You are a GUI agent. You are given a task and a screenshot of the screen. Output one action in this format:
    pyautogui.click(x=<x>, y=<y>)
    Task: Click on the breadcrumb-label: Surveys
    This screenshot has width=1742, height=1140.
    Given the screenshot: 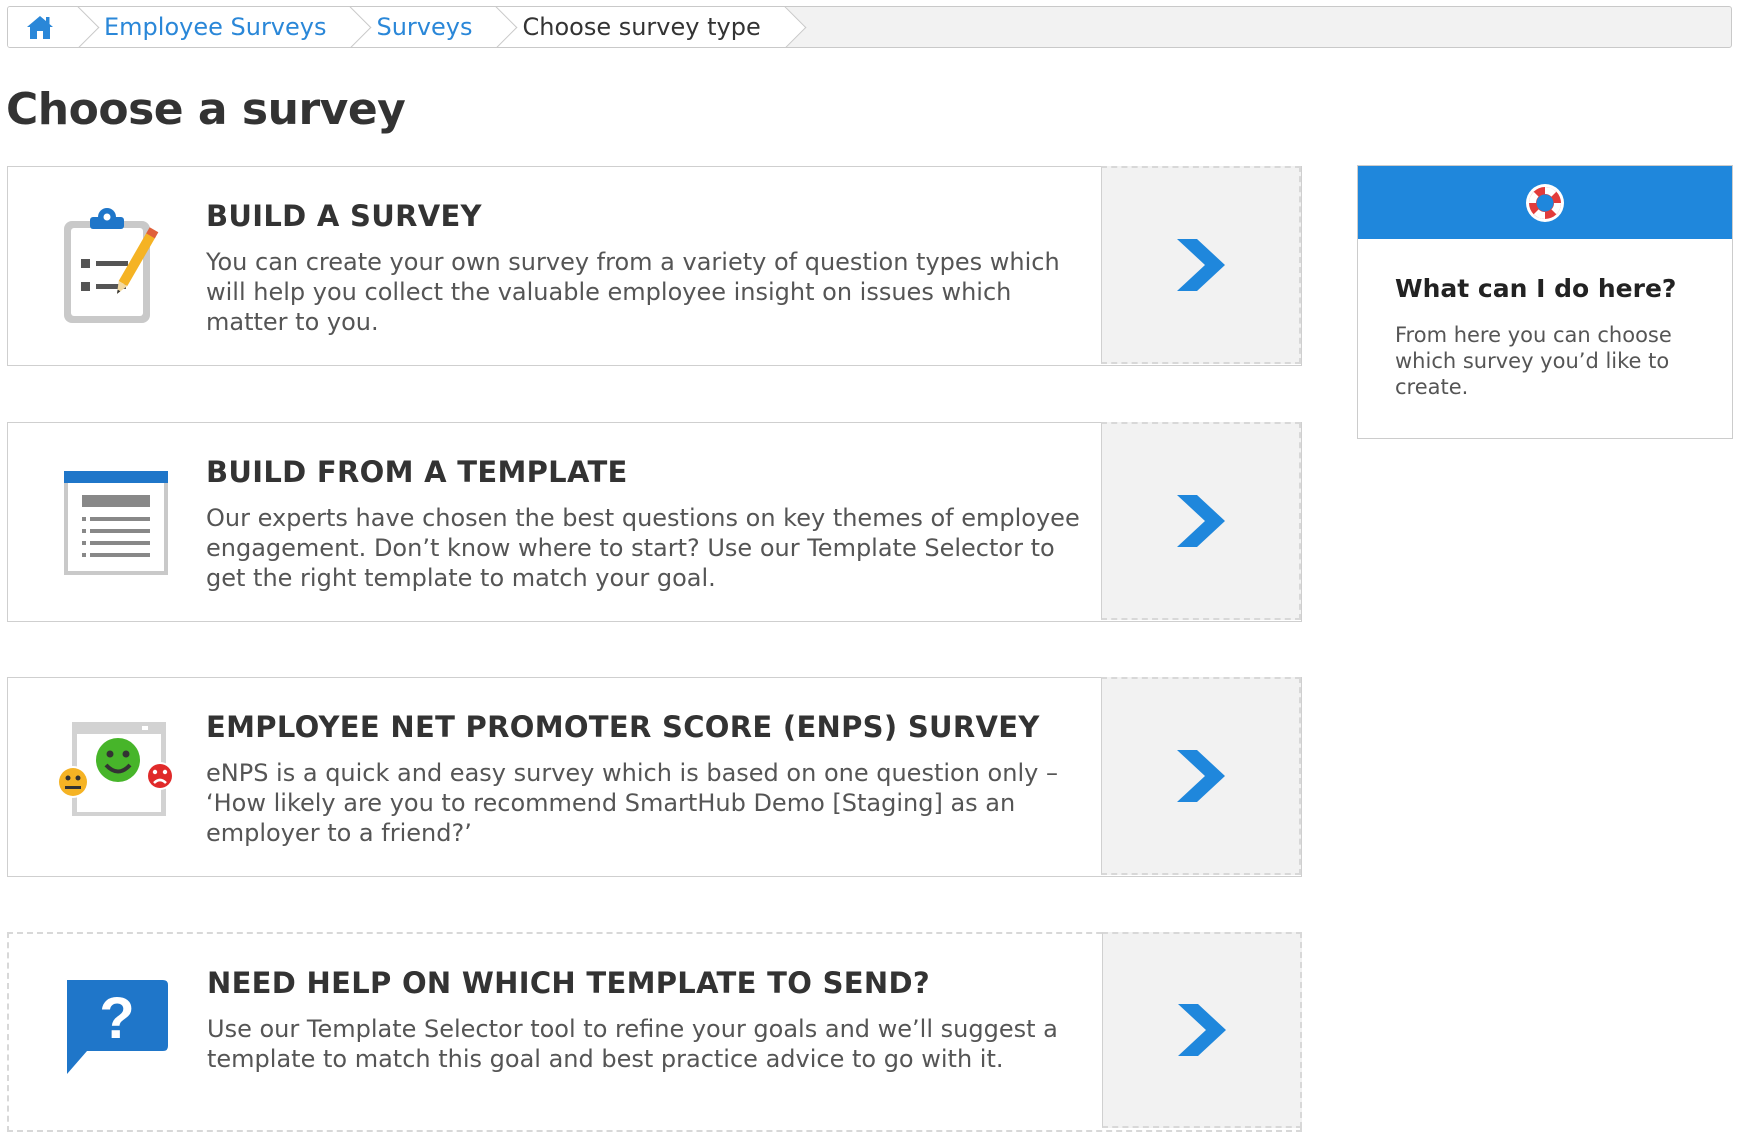 What is the action you would take?
    pyautogui.click(x=424, y=27)
    